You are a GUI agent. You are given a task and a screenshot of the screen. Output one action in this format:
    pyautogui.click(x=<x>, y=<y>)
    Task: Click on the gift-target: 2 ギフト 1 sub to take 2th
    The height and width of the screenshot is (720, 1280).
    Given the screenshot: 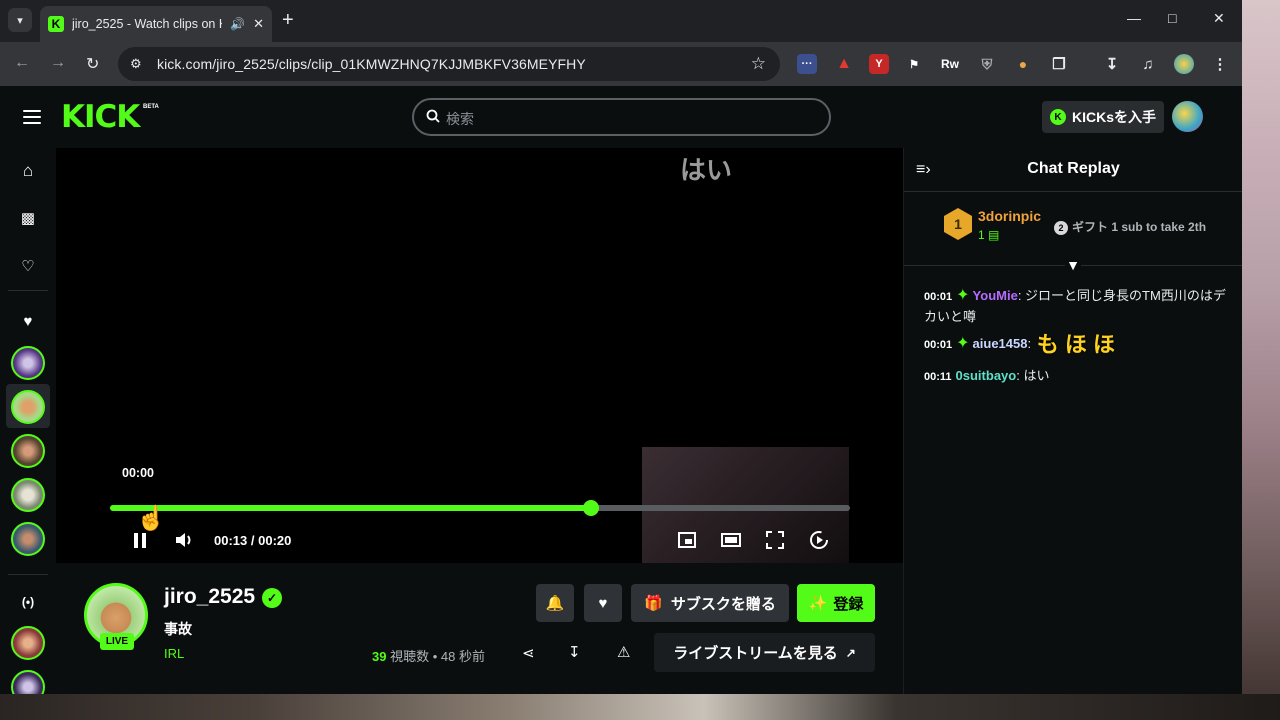 What is the action you would take?
    pyautogui.click(x=1130, y=226)
    